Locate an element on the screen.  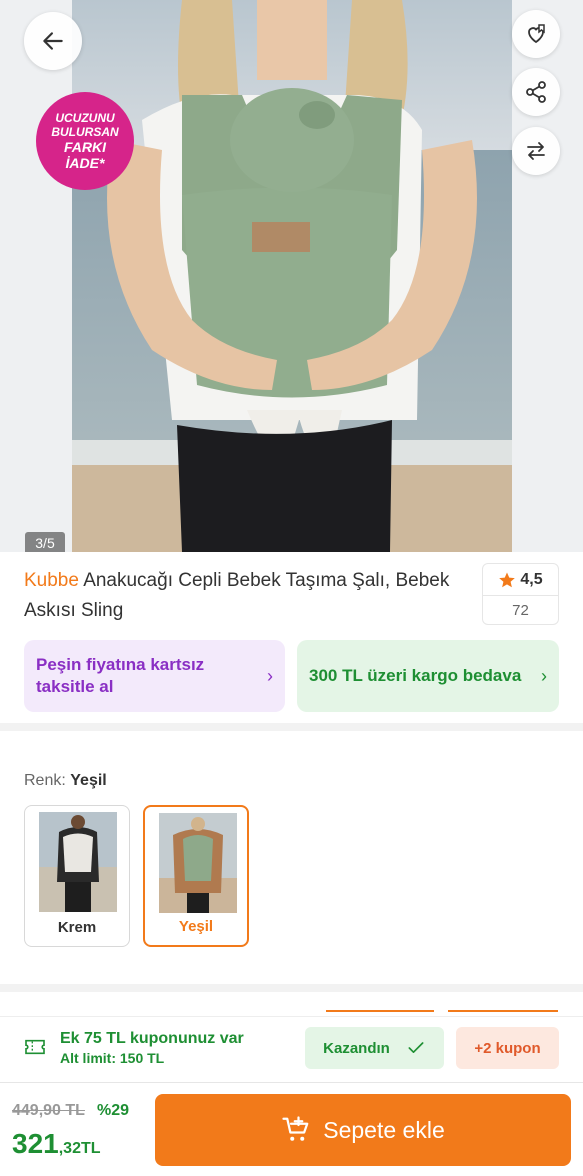
color-label: Renk: Yeşil is located at coordinates (65, 781).